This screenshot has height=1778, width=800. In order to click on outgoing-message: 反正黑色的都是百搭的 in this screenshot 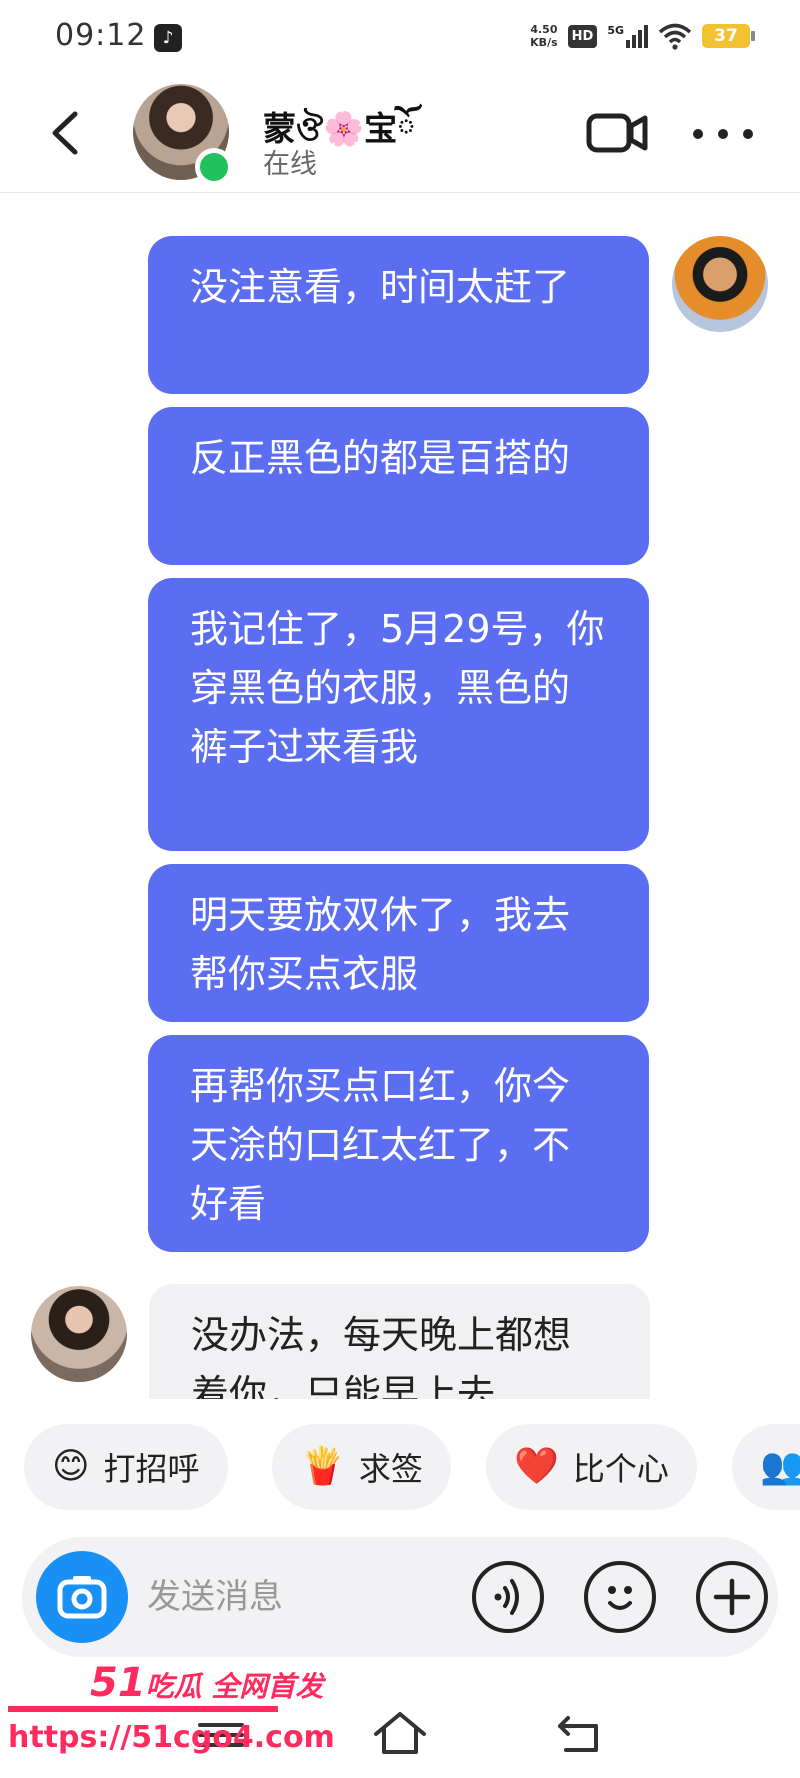, I will do `click(398, 486)`.